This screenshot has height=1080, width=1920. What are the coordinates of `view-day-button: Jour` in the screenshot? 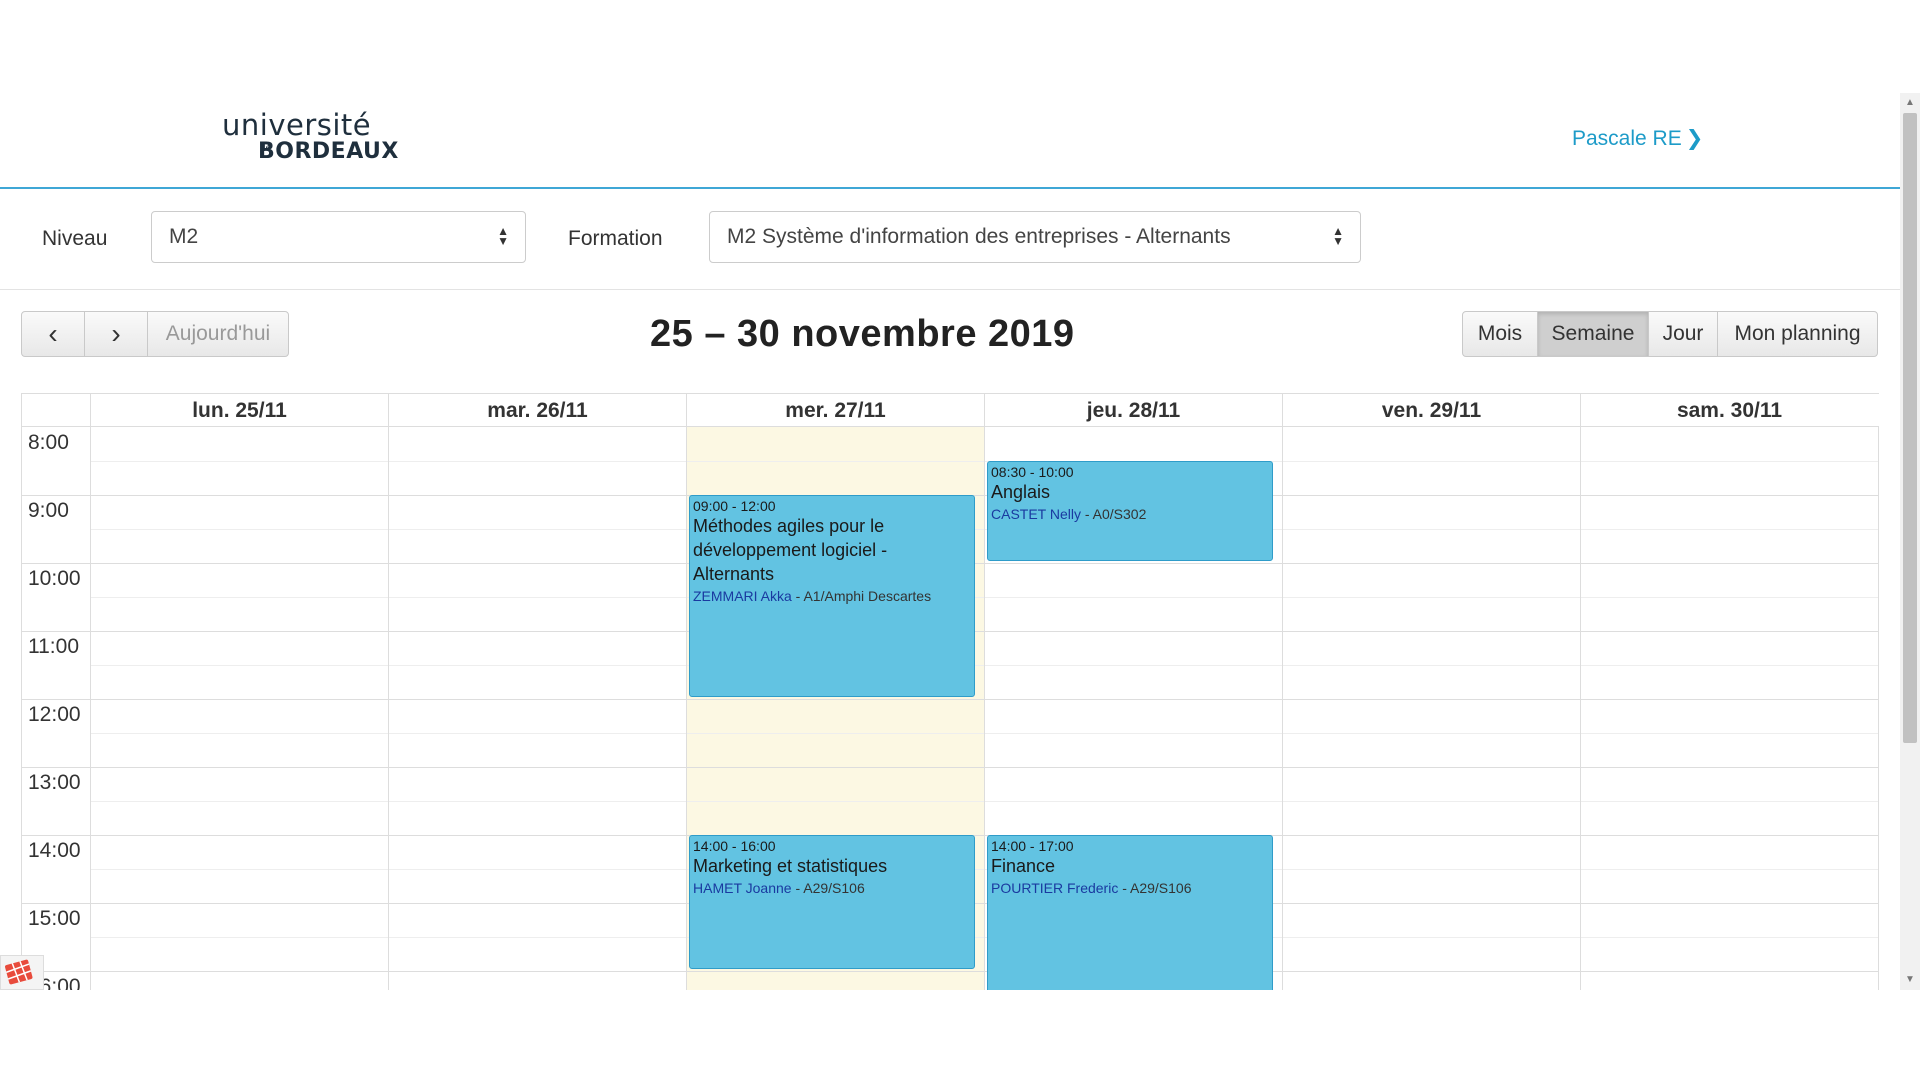 It's located at (1683, 334).